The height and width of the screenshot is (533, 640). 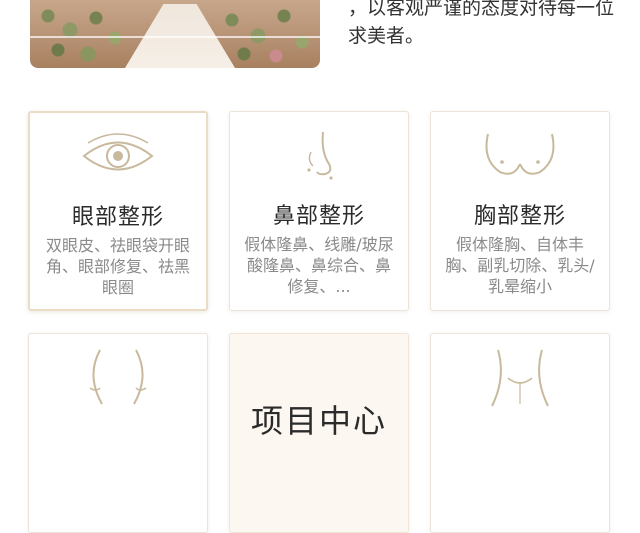 What do you see at coordinates (175, 34) in the screenshot?
I see `hero-photo` at bounding box center [175, 34].